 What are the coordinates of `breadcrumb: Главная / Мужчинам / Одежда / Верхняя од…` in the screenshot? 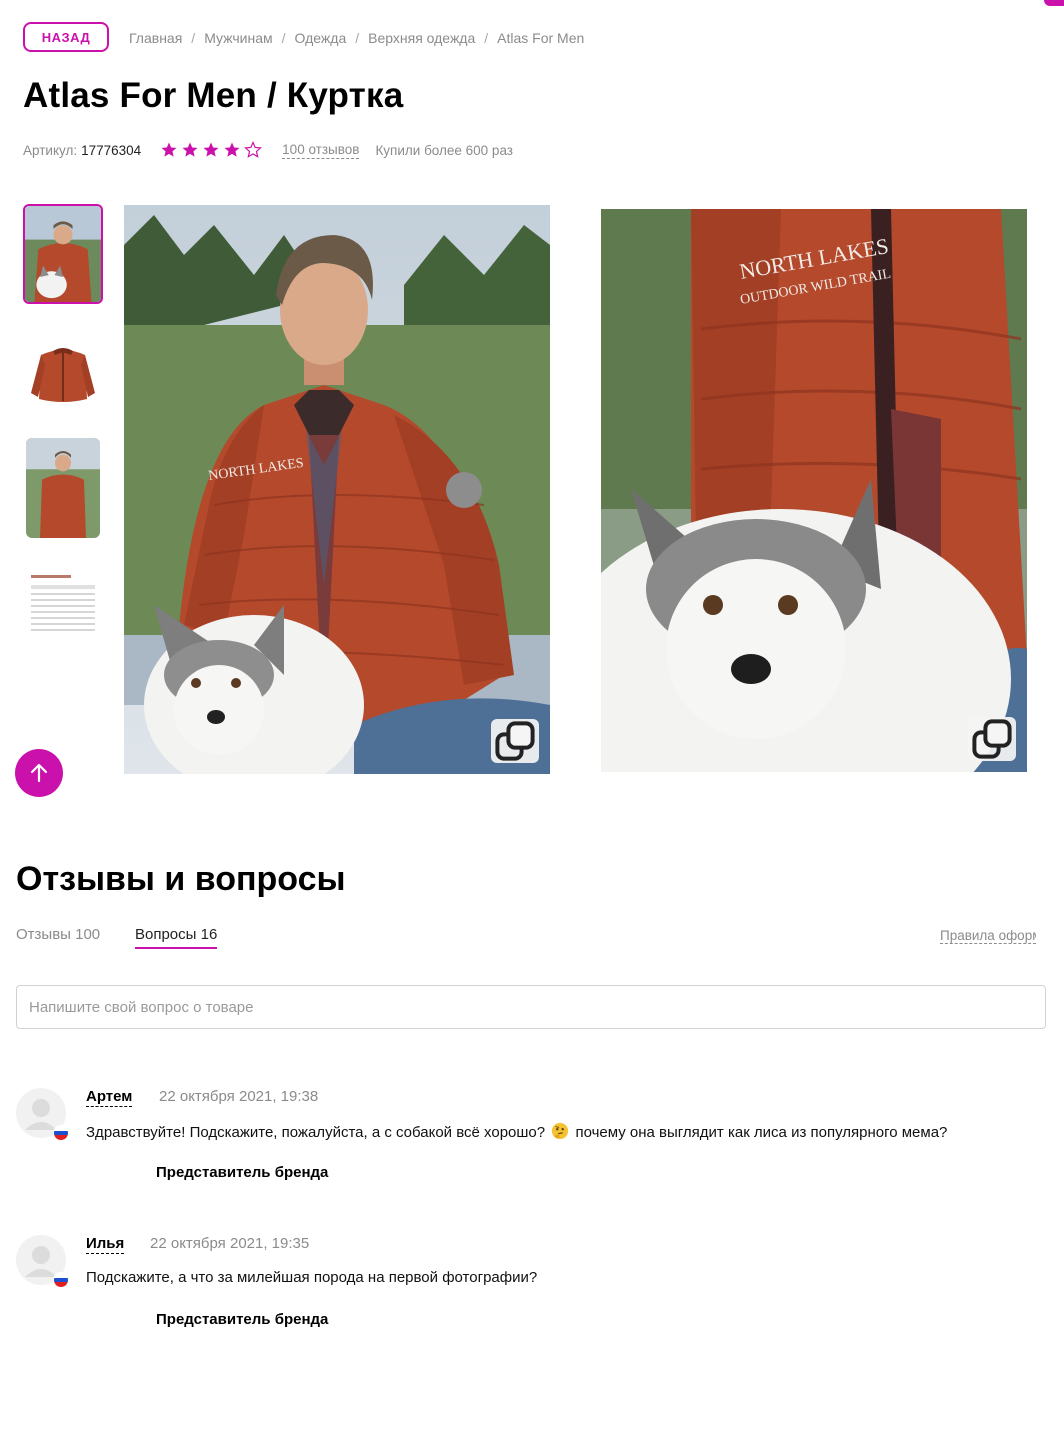 It's located at (356, 38).